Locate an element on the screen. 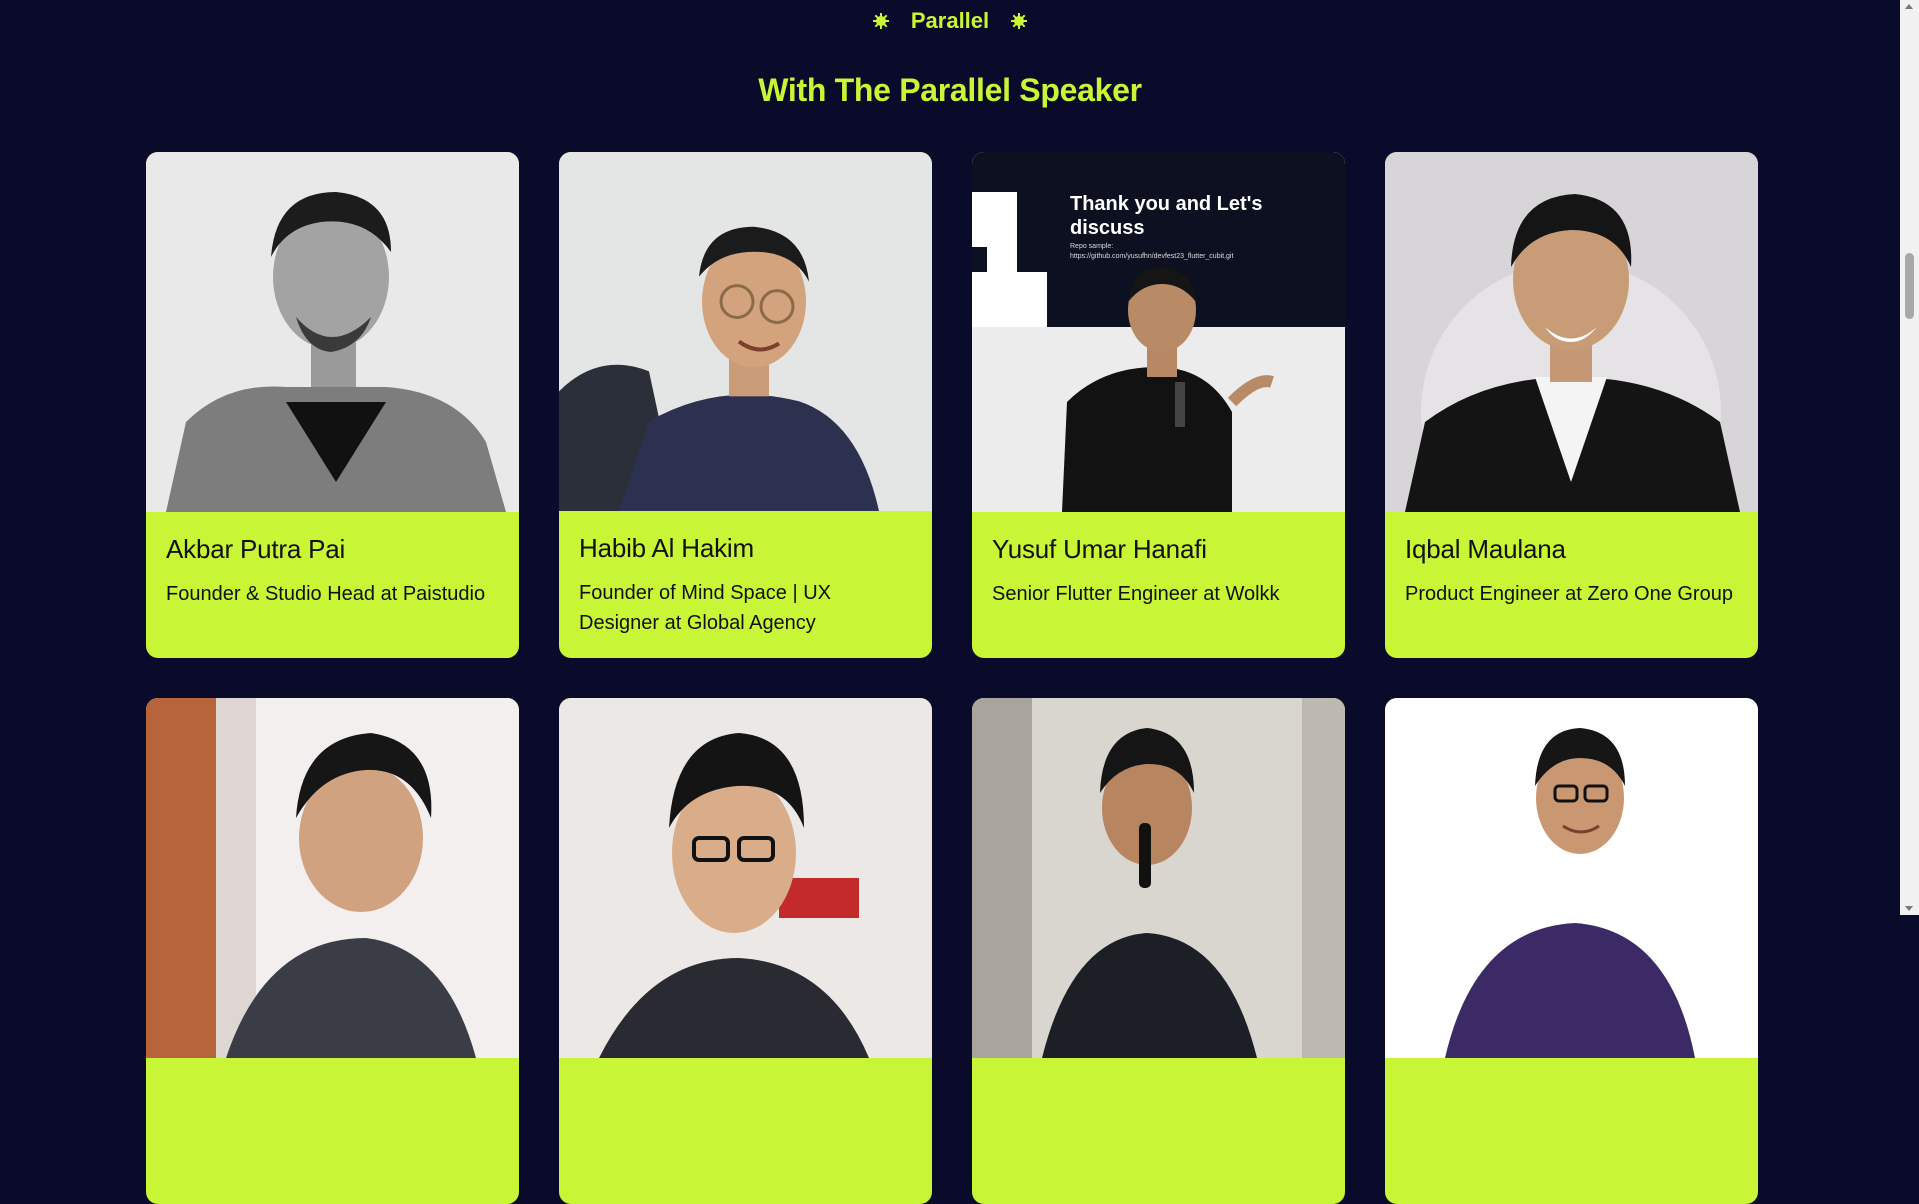  speaker-name: Akbar Putra Pai is located at coordinates (256, 549).